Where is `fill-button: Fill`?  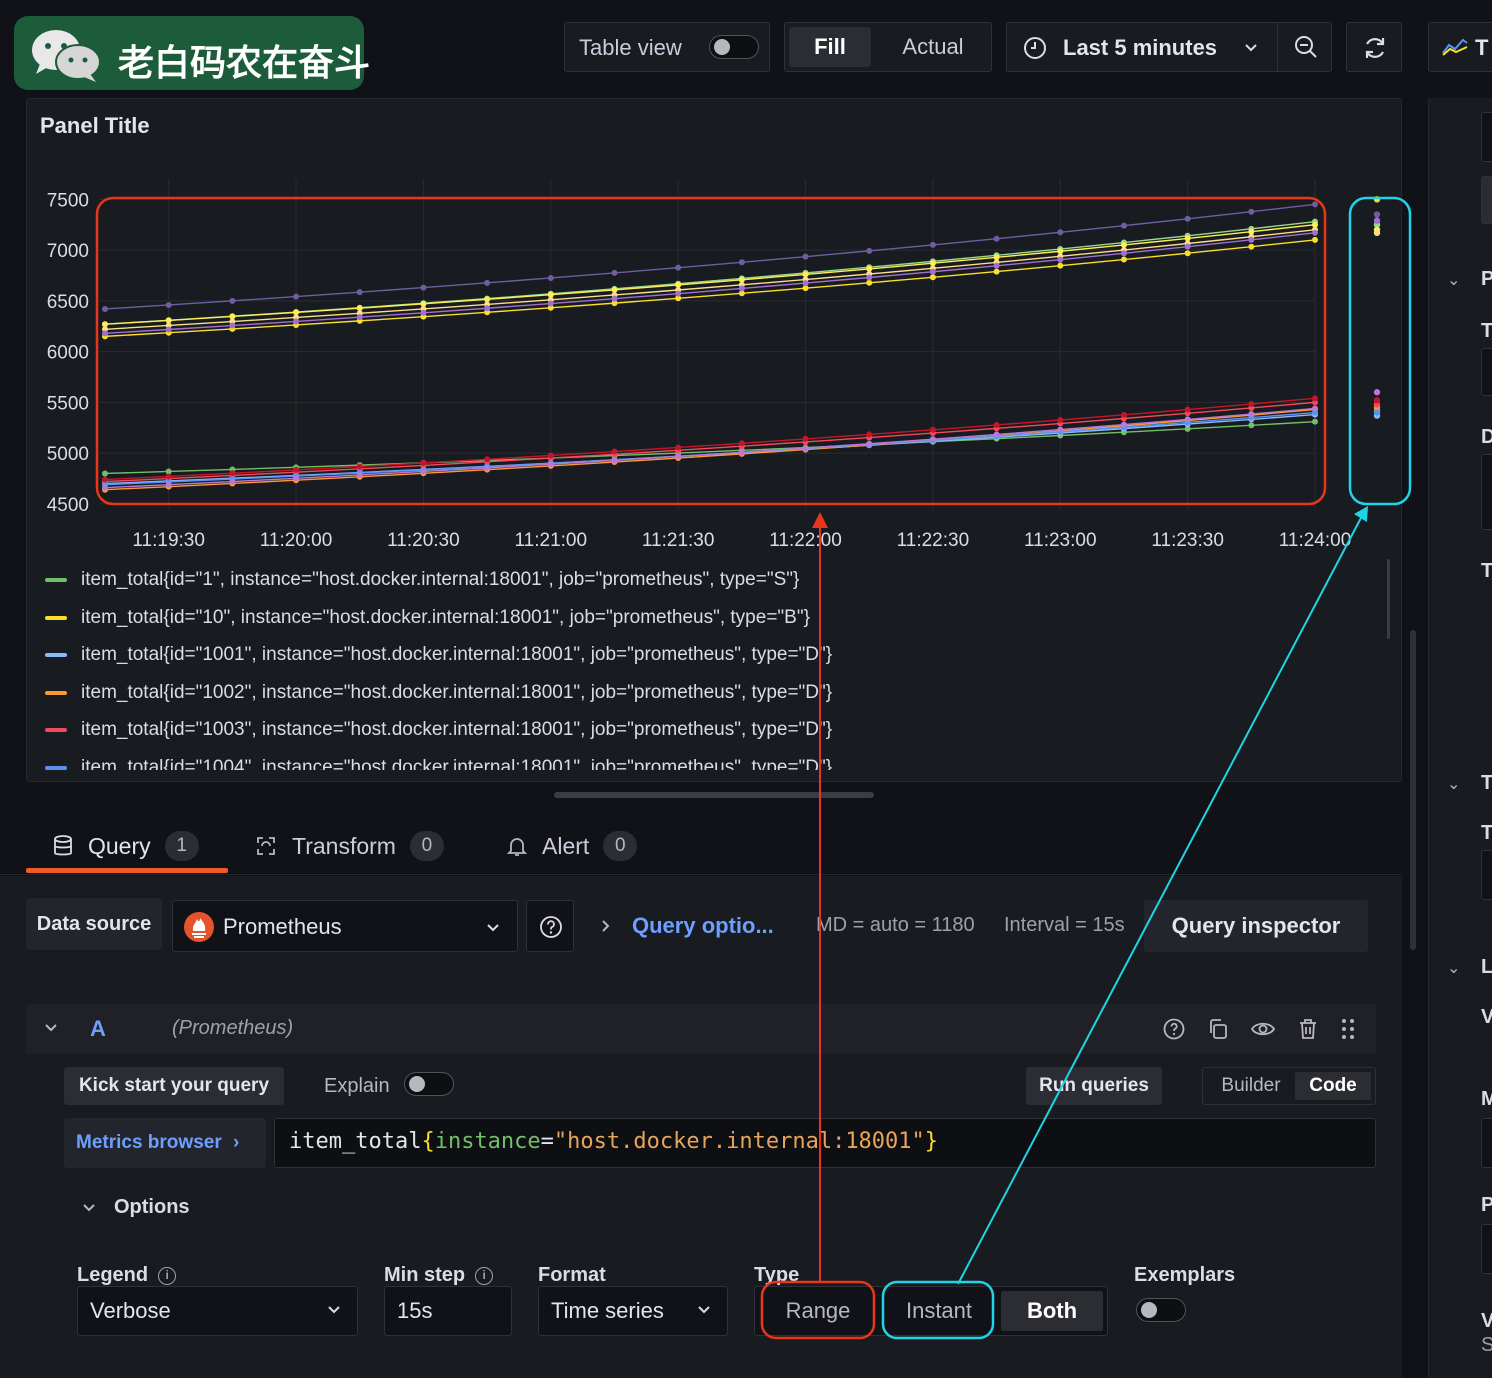 fill-button: Fill is located at coordinates (830, 47).